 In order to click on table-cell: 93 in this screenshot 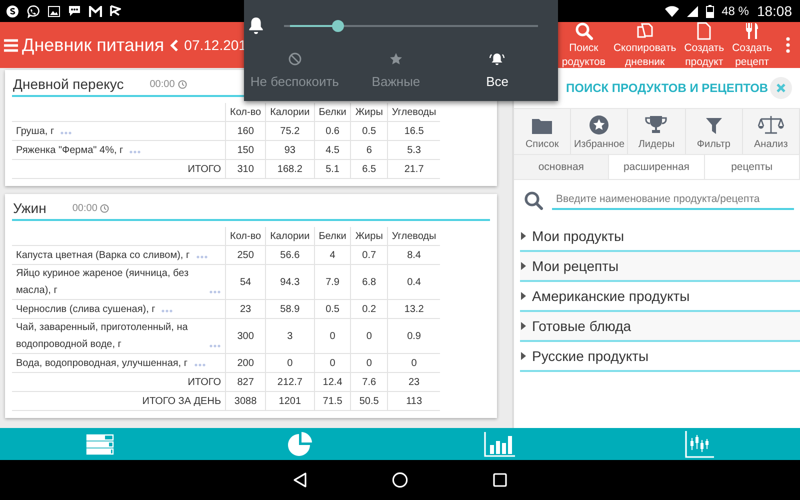, I will do `click(290, 150)`.